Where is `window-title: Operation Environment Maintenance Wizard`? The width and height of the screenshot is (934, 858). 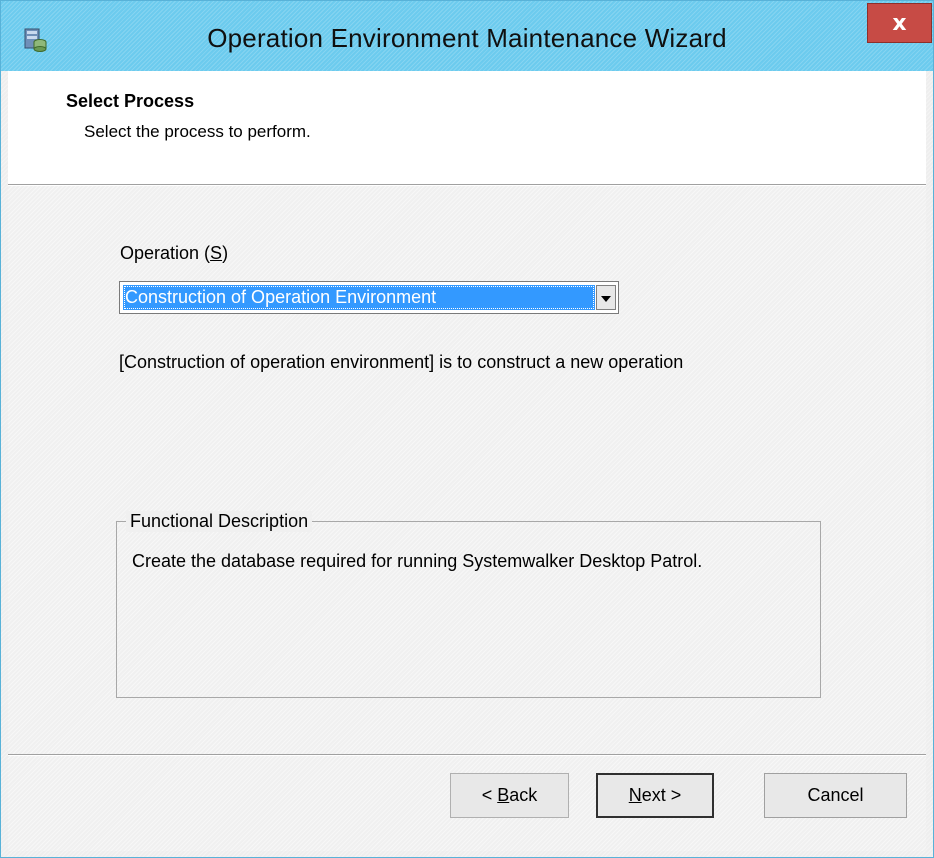 window-title: Operation Environment Maintenance Wizard is located at coordinates (467, 38).